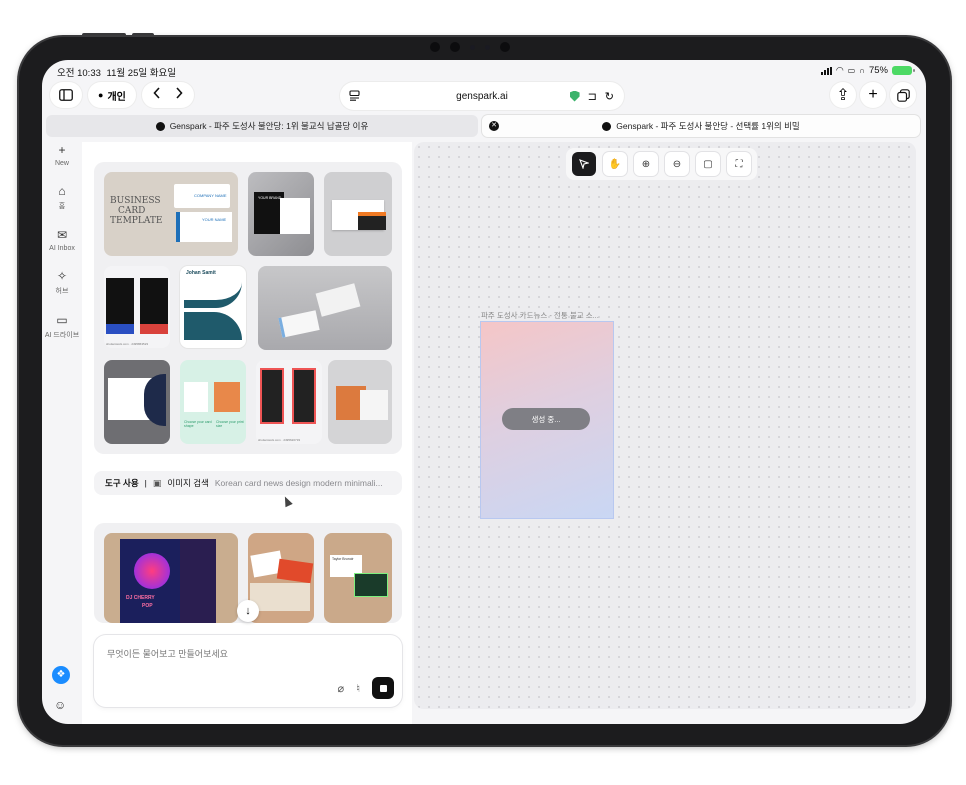 This screenshot has height=785, width=966. I want to click on forward-button, so click(179, 95).